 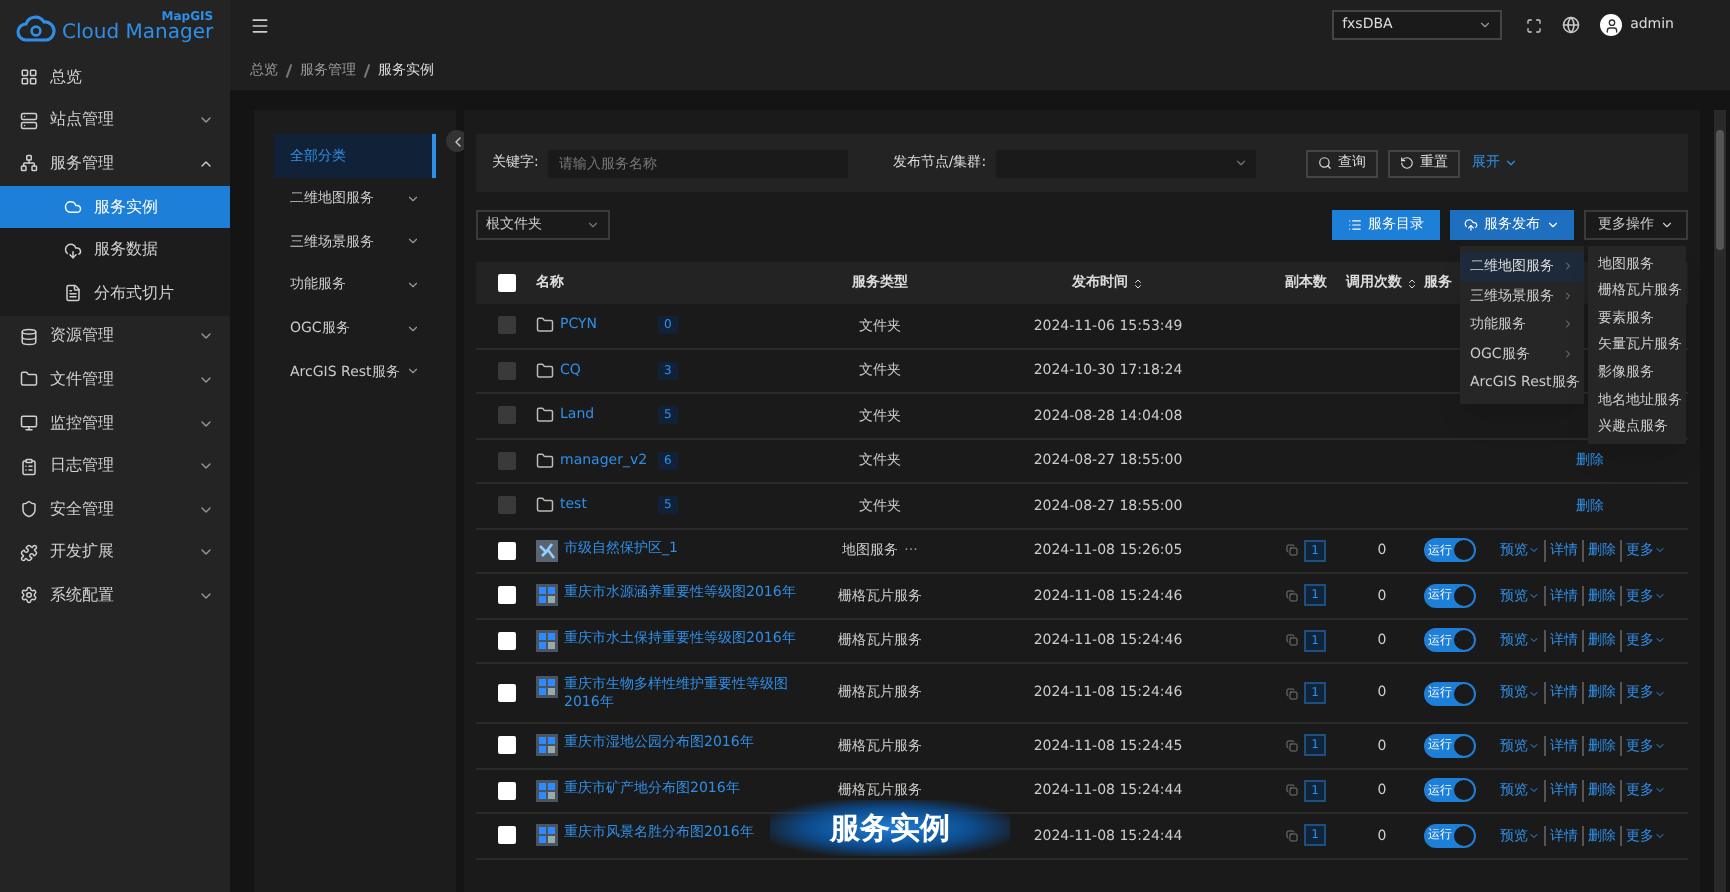 What do you see at coordinates (29, 509) in the screenshot?
I see `shield-icon` at bounding box center [29, 509].